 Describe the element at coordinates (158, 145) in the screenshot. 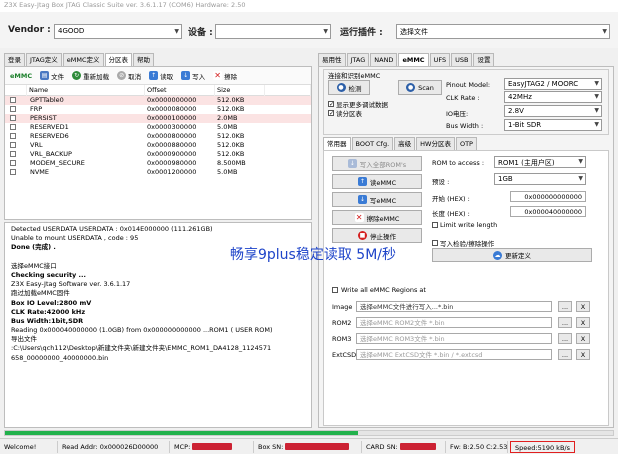

I see `table-row: VRL 0x0000880000 512.0KB` at that location.